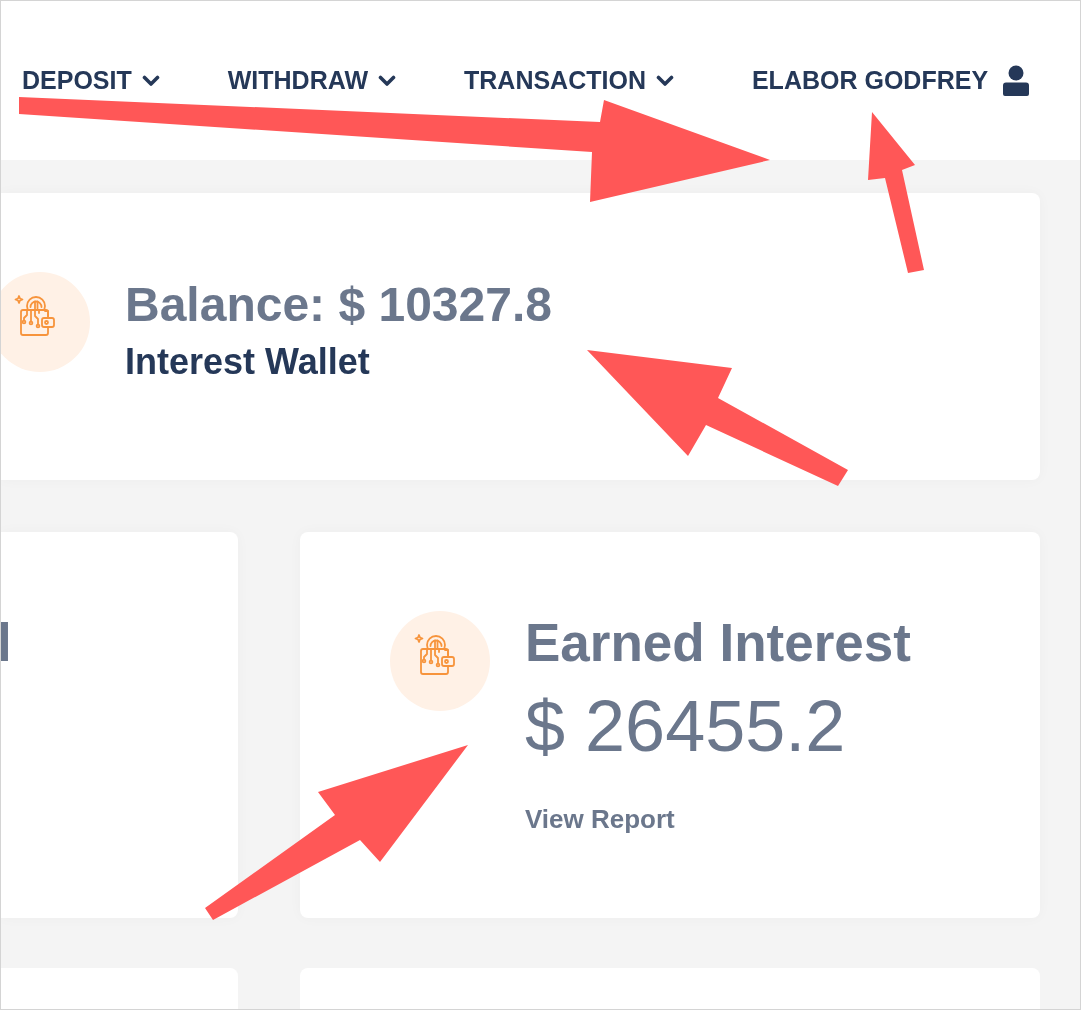  Describe the element at coordinates (1016, 80) in the screenshot. I see `user-icon` at that location.